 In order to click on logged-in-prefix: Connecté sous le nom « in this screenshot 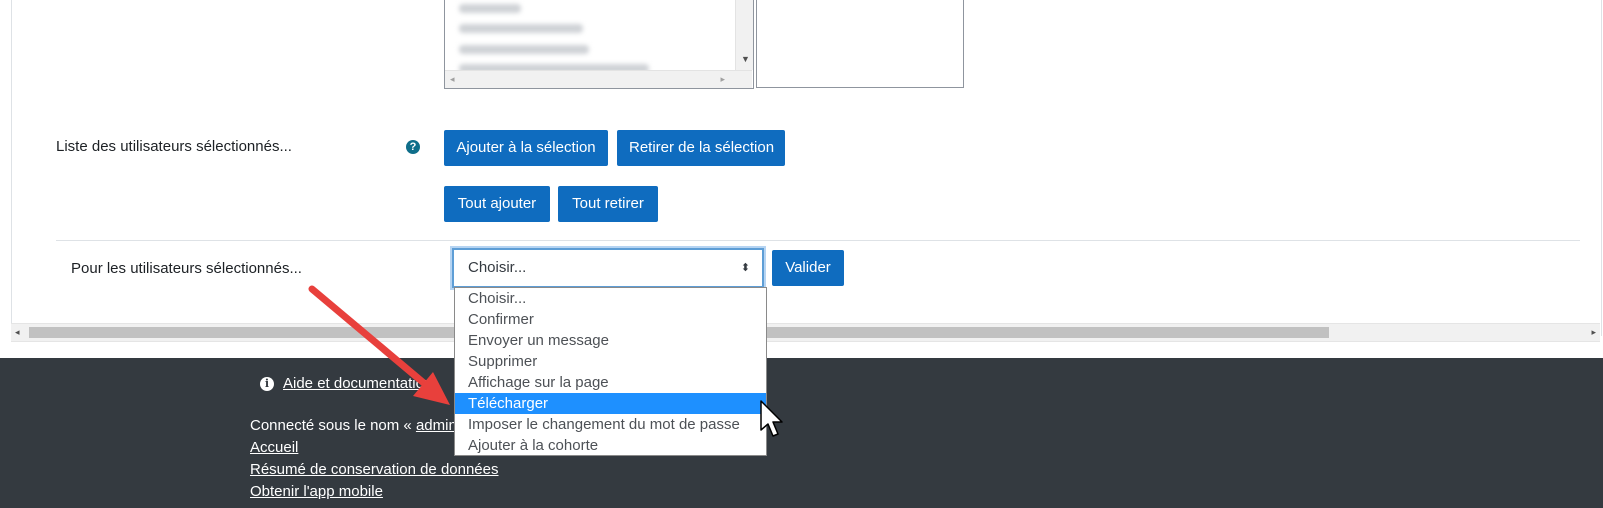, I will do `click(333, 425)`.